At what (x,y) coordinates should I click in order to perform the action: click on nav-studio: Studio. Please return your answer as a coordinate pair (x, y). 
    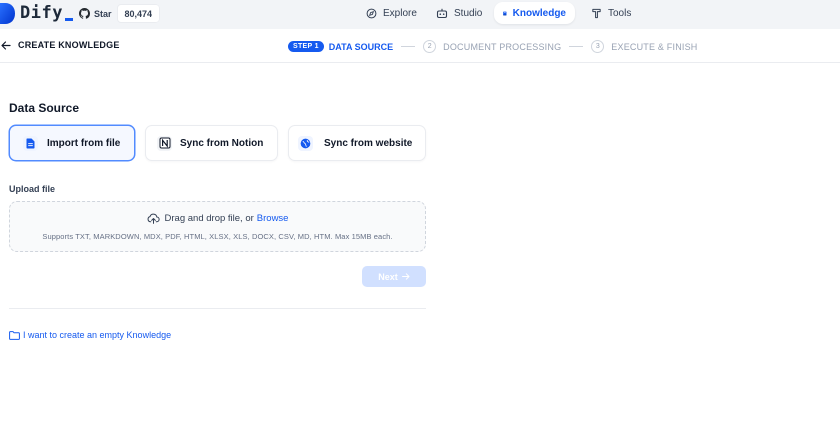
    Looking at the image, I should click on (459, 13).